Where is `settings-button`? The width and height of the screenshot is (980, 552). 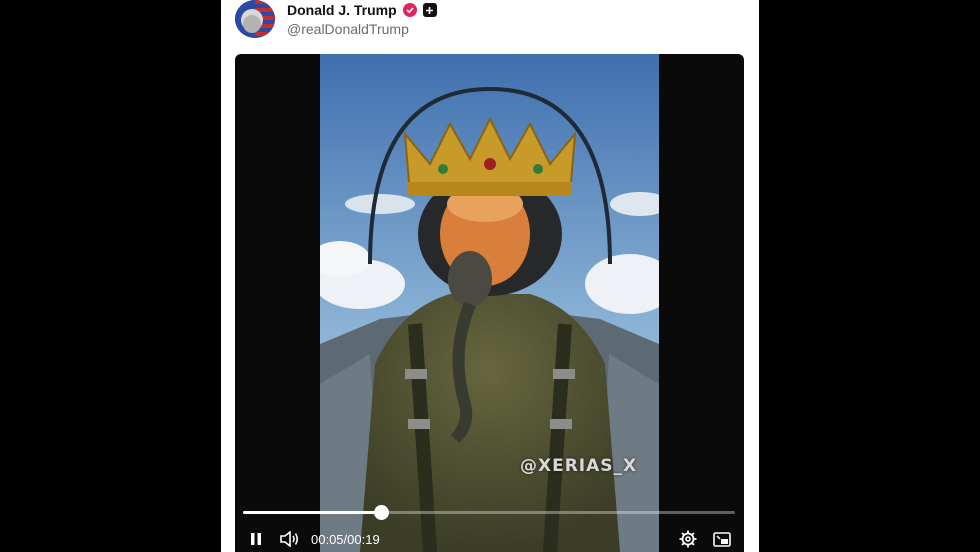 settings-button is located at coordinates (688, 539).